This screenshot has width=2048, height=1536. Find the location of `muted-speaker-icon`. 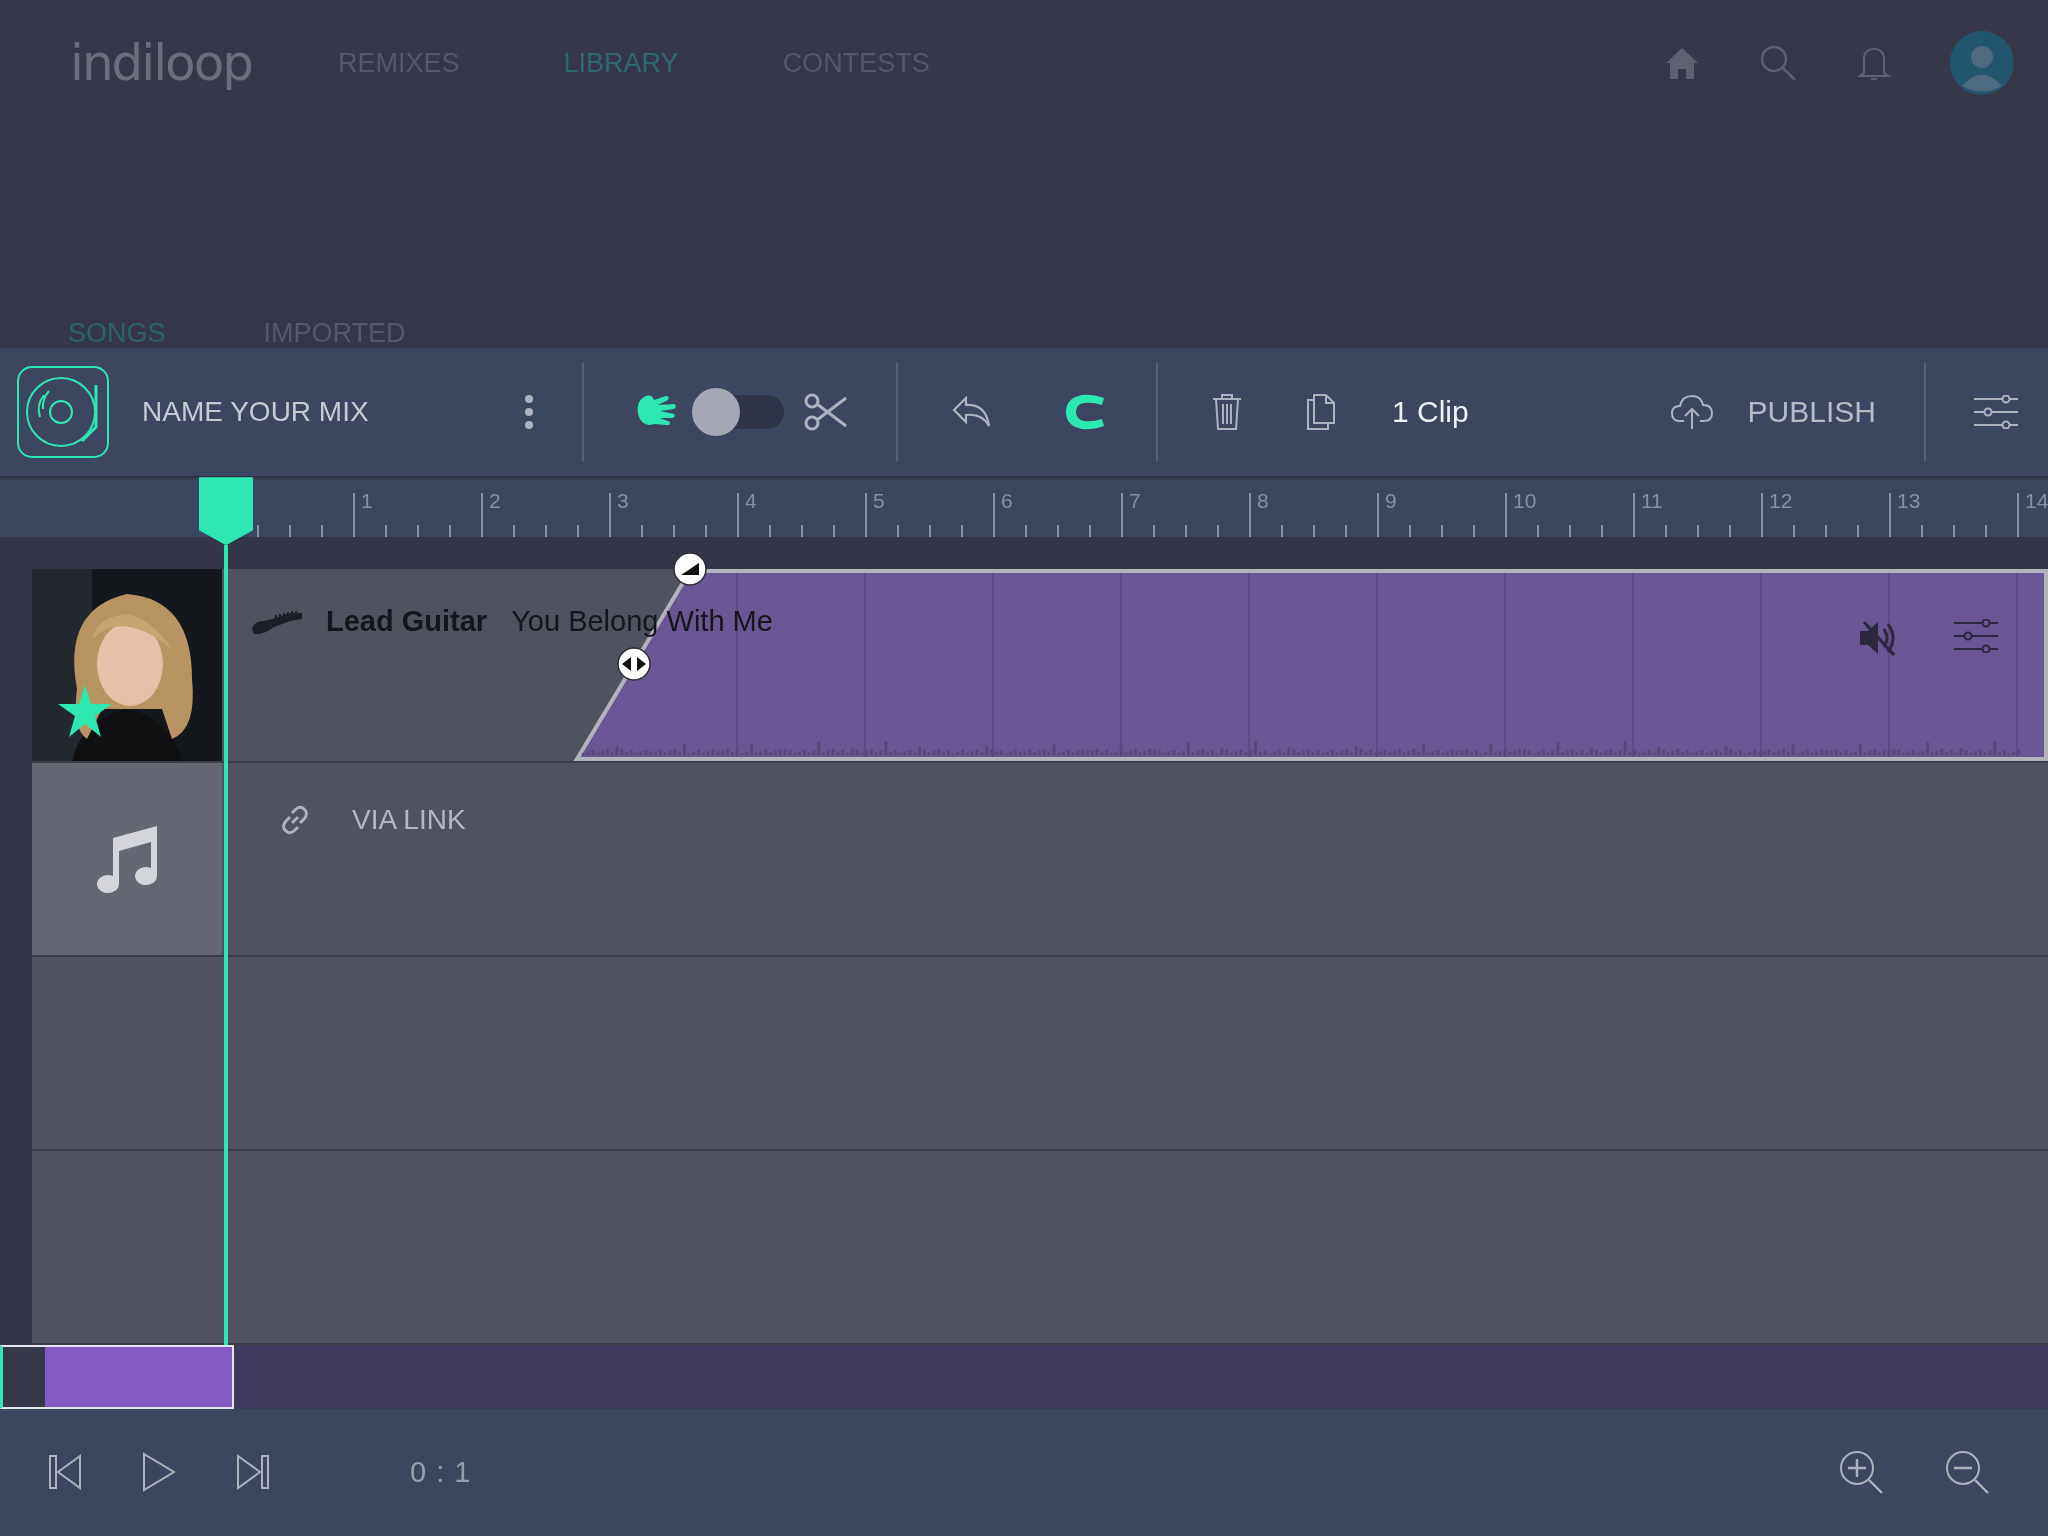

muted-speaker-icon is located at coordinates (1878, 638).